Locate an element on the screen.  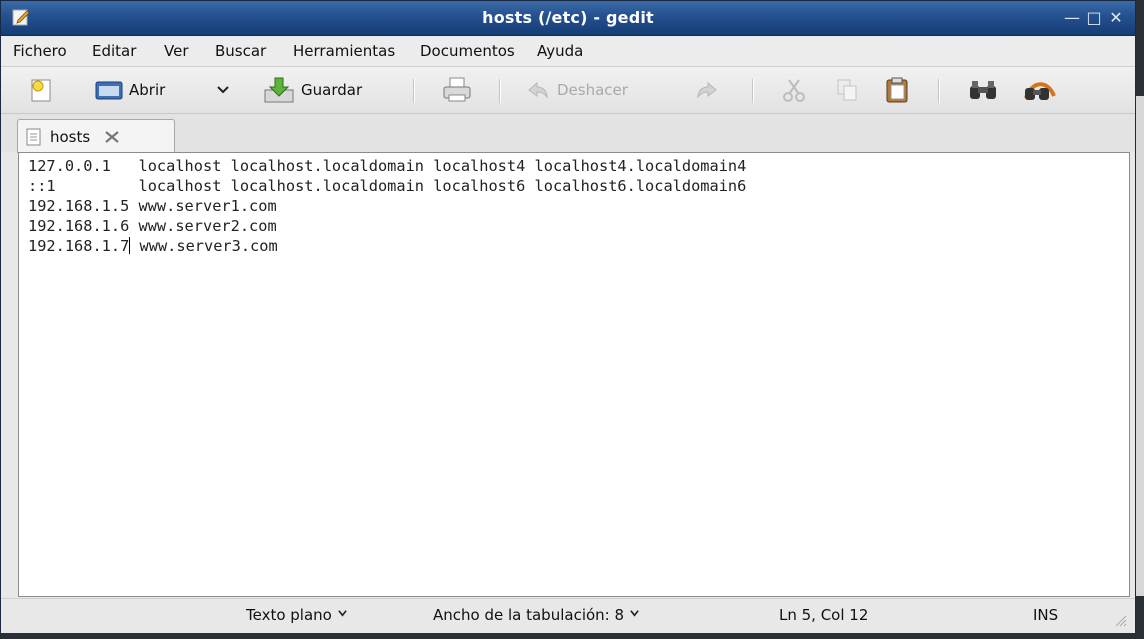
background-window-edge is located at coordinates (1140, 346).